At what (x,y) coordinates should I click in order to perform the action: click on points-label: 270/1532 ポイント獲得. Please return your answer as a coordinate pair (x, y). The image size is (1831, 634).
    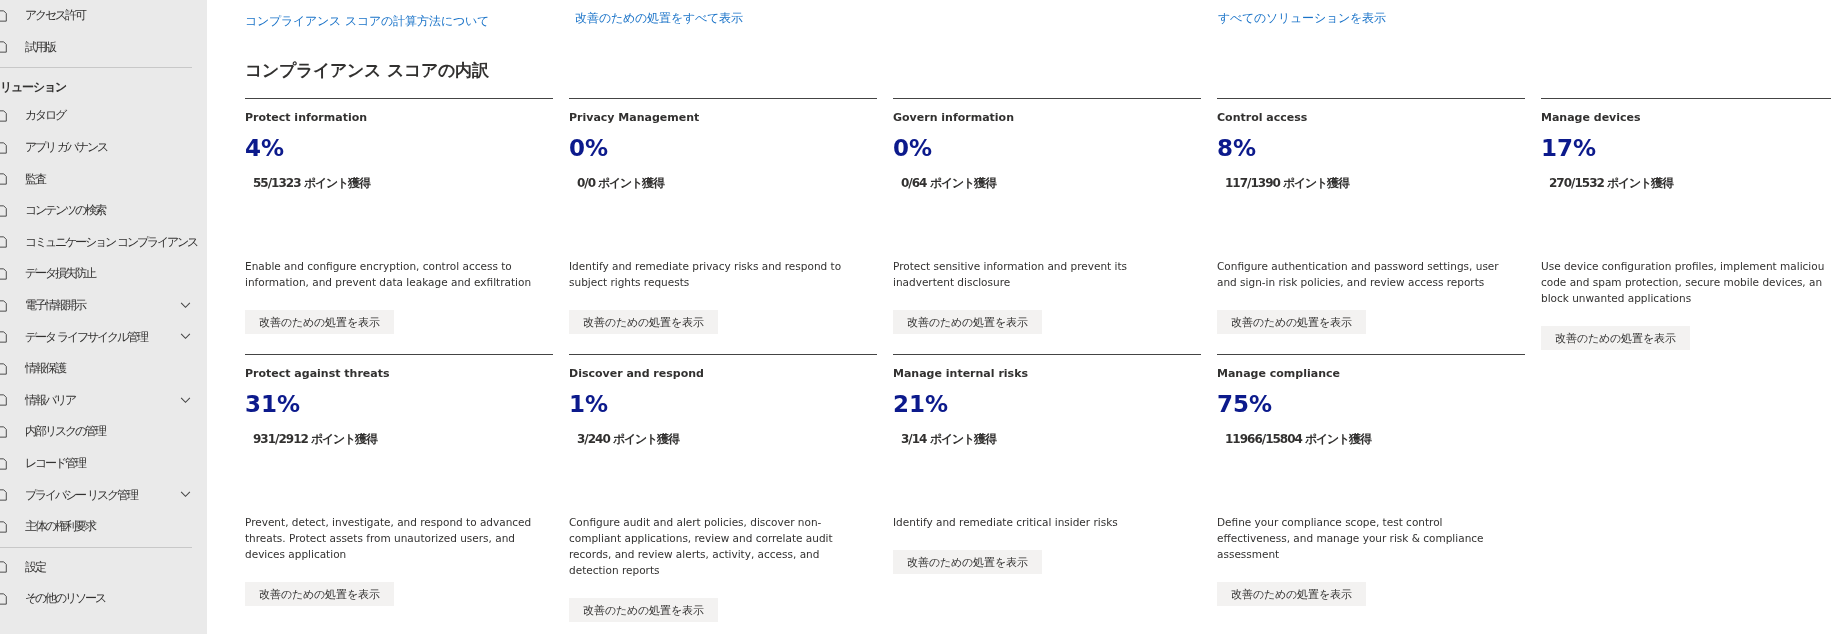
    Looking at the image, I should click on (1612, 183).